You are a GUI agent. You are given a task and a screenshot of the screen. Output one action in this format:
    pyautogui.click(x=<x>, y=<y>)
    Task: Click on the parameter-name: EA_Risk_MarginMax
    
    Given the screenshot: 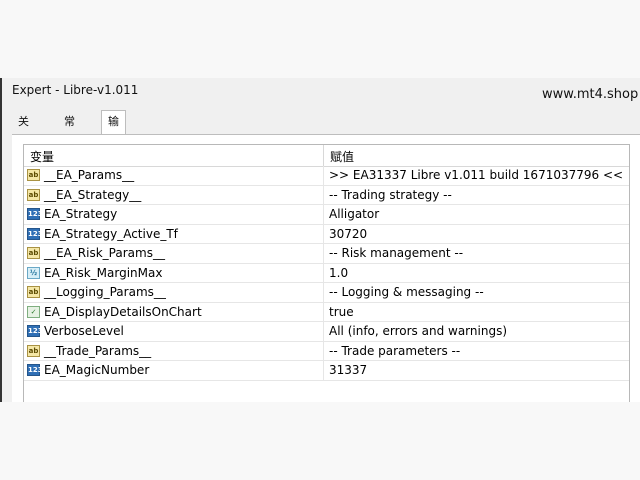 What is the action you would take?
    pyautogui.click(x=103, y=272)
    